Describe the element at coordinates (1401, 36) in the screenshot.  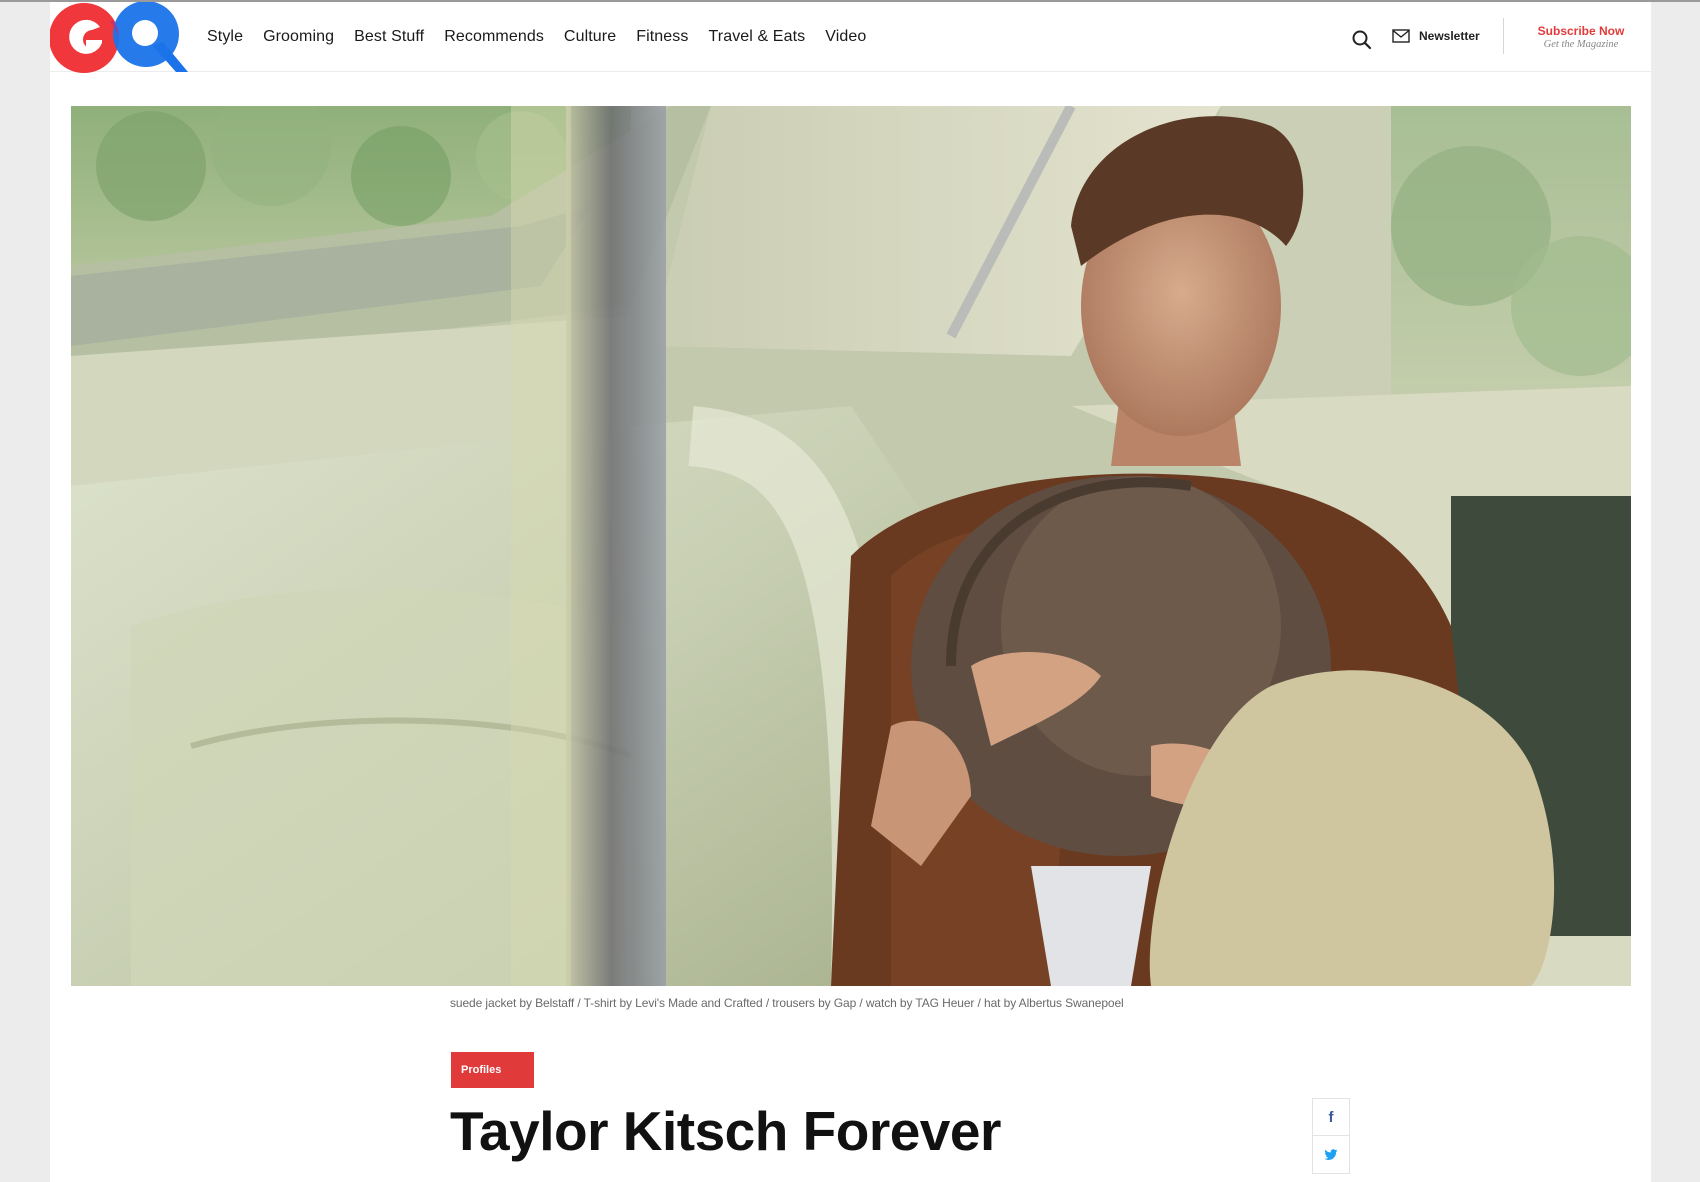
I see `mail-icon` at that location.